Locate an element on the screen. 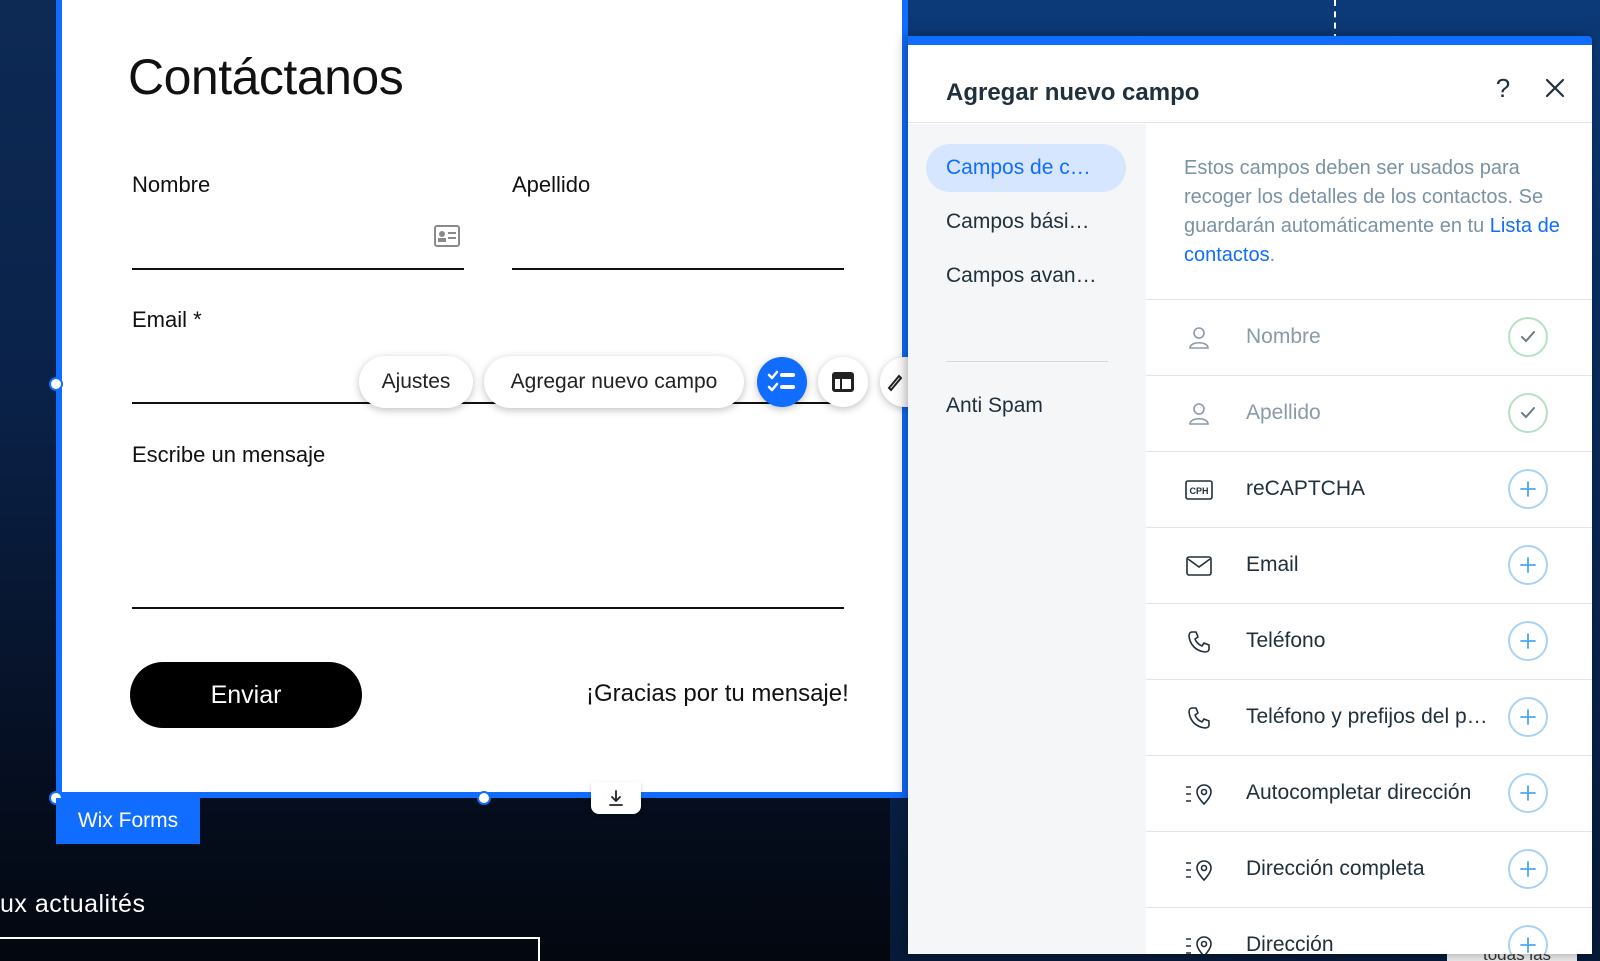 This screenshot has width=1600, height=961. field-row-address: Dirección is located at coordinates (1369, 930).